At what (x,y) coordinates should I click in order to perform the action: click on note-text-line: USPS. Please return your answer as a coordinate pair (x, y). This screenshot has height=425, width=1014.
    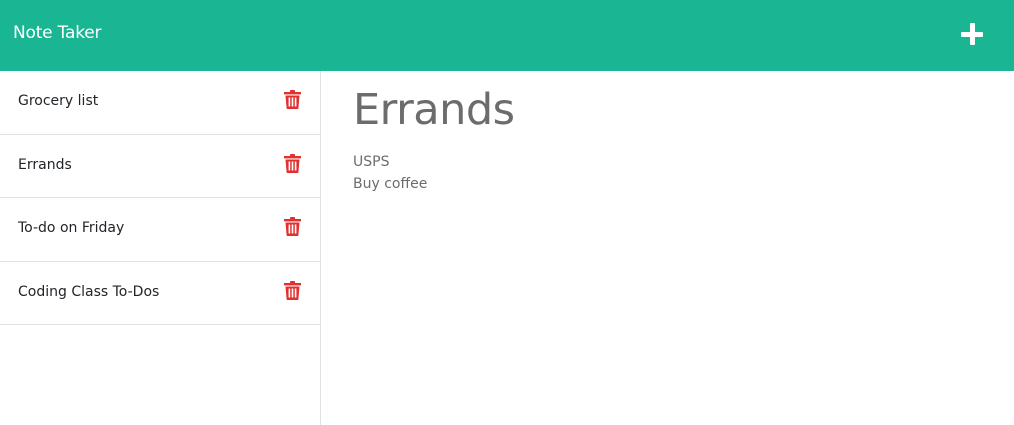
    Looking at the image, I should click on (371, 162).